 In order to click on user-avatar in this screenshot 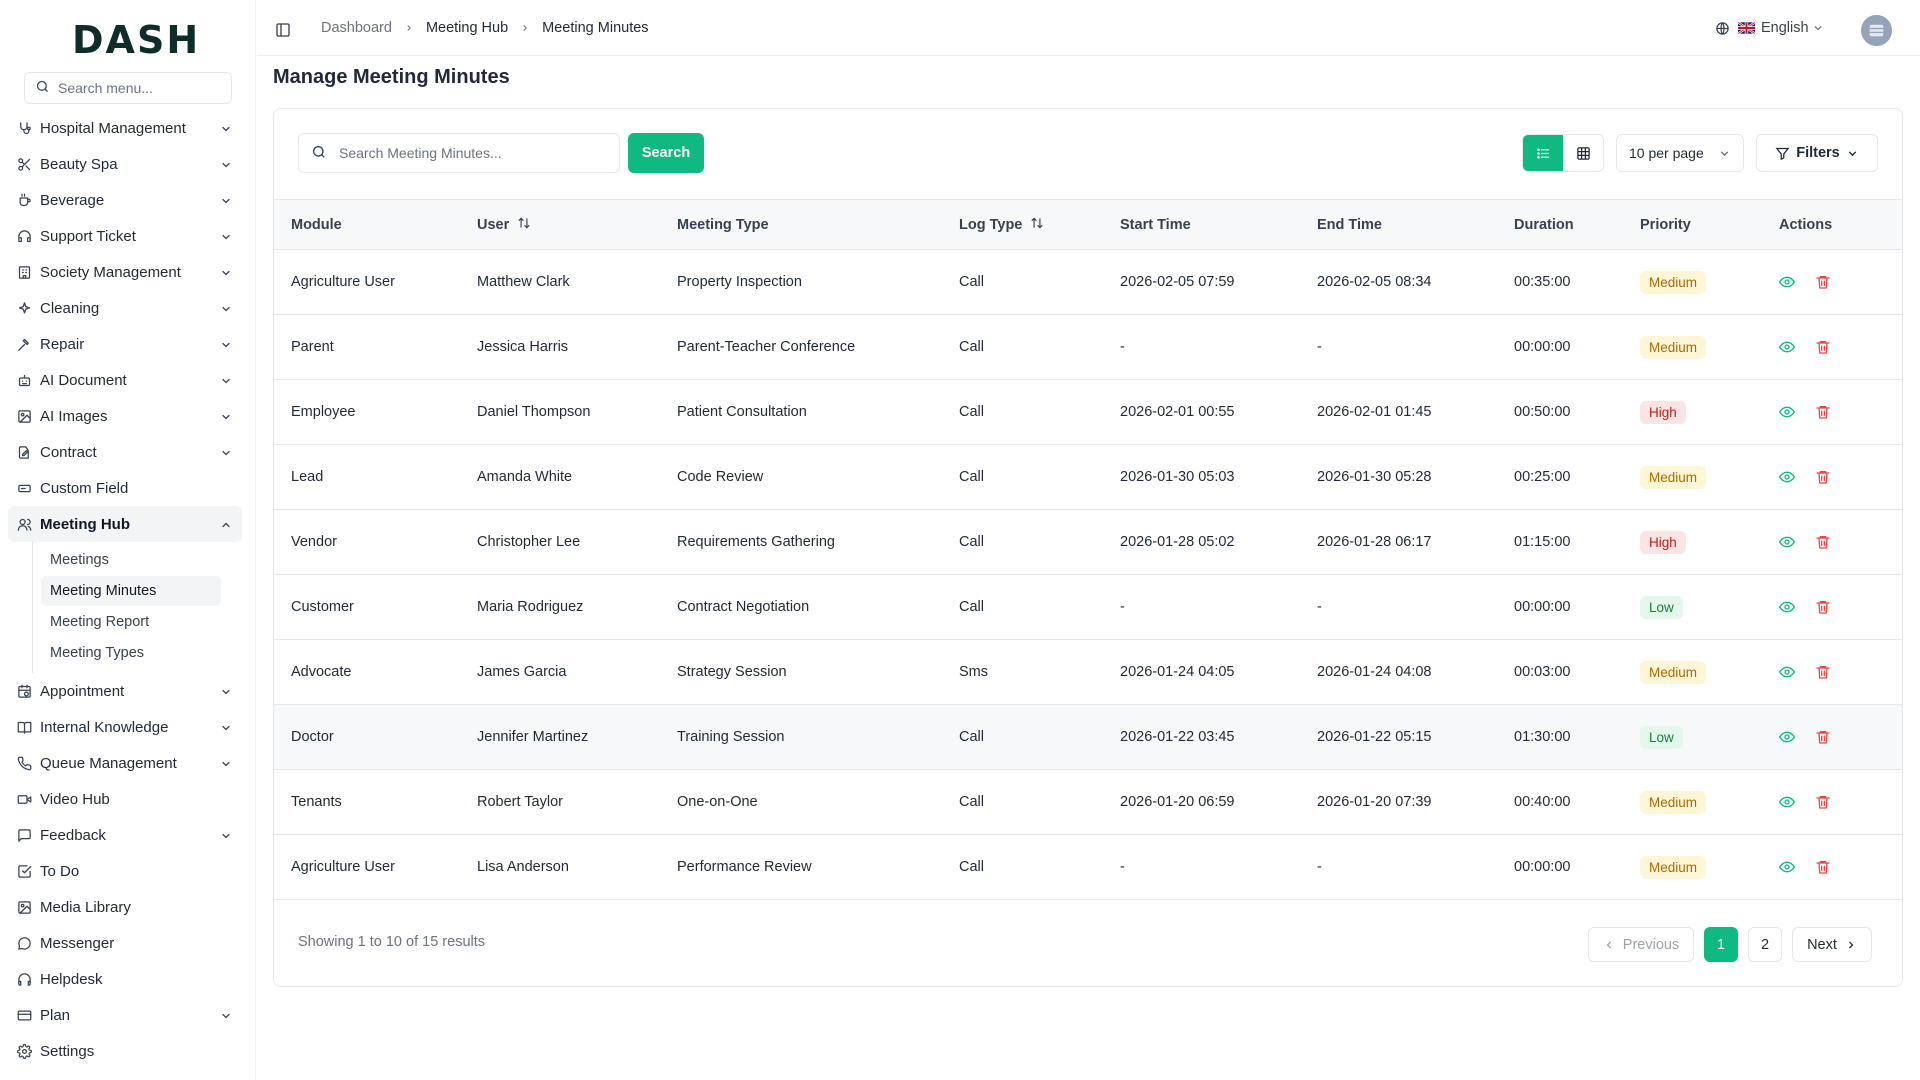, I will do `click(1876, 30)`.